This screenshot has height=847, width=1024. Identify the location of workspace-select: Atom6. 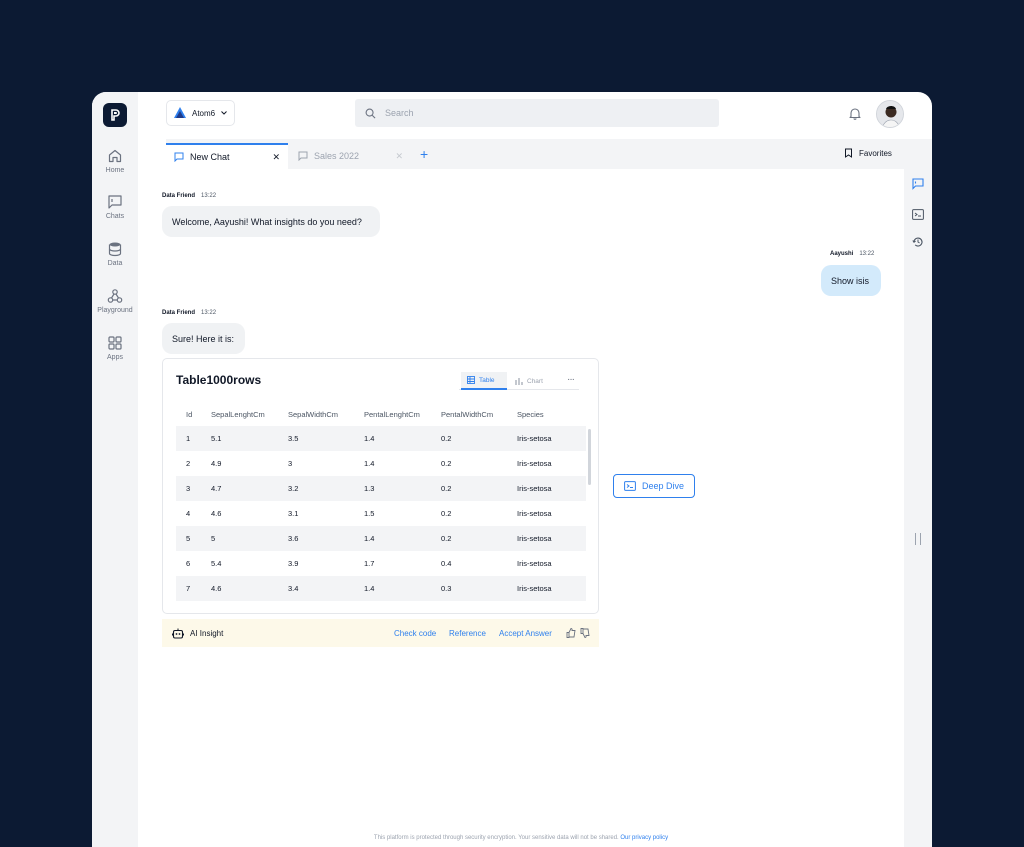
(200, 113).